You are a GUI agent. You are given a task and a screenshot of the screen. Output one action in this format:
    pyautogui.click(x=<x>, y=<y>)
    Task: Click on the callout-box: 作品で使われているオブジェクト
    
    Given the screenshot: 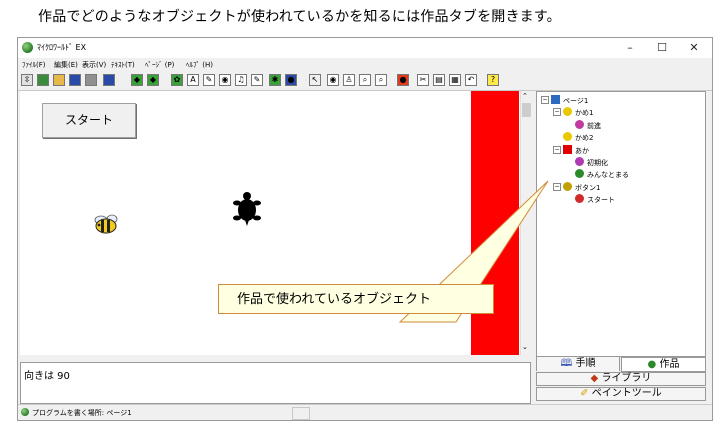 What is the action you would take?
    pyautogui.click(x=356, y=299)
    